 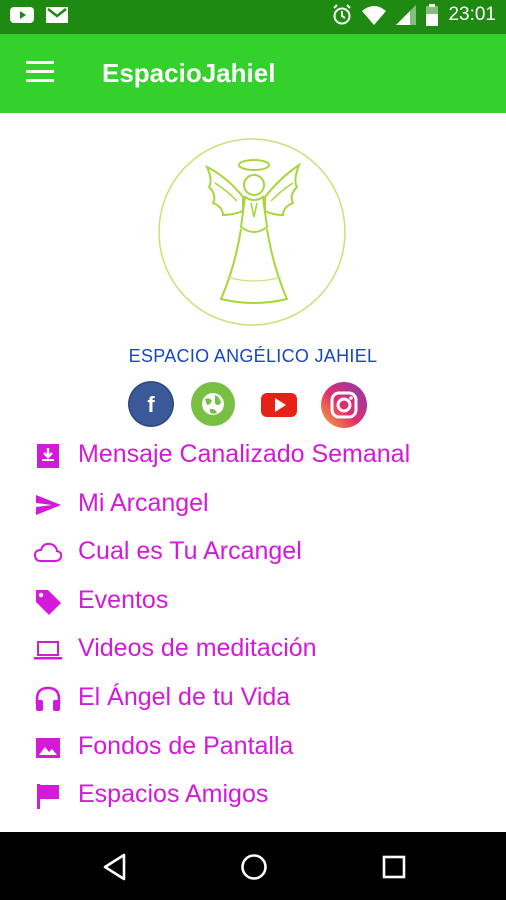 I want to click on menu-item-eventos: Eventos, so click(x=253, y=601).